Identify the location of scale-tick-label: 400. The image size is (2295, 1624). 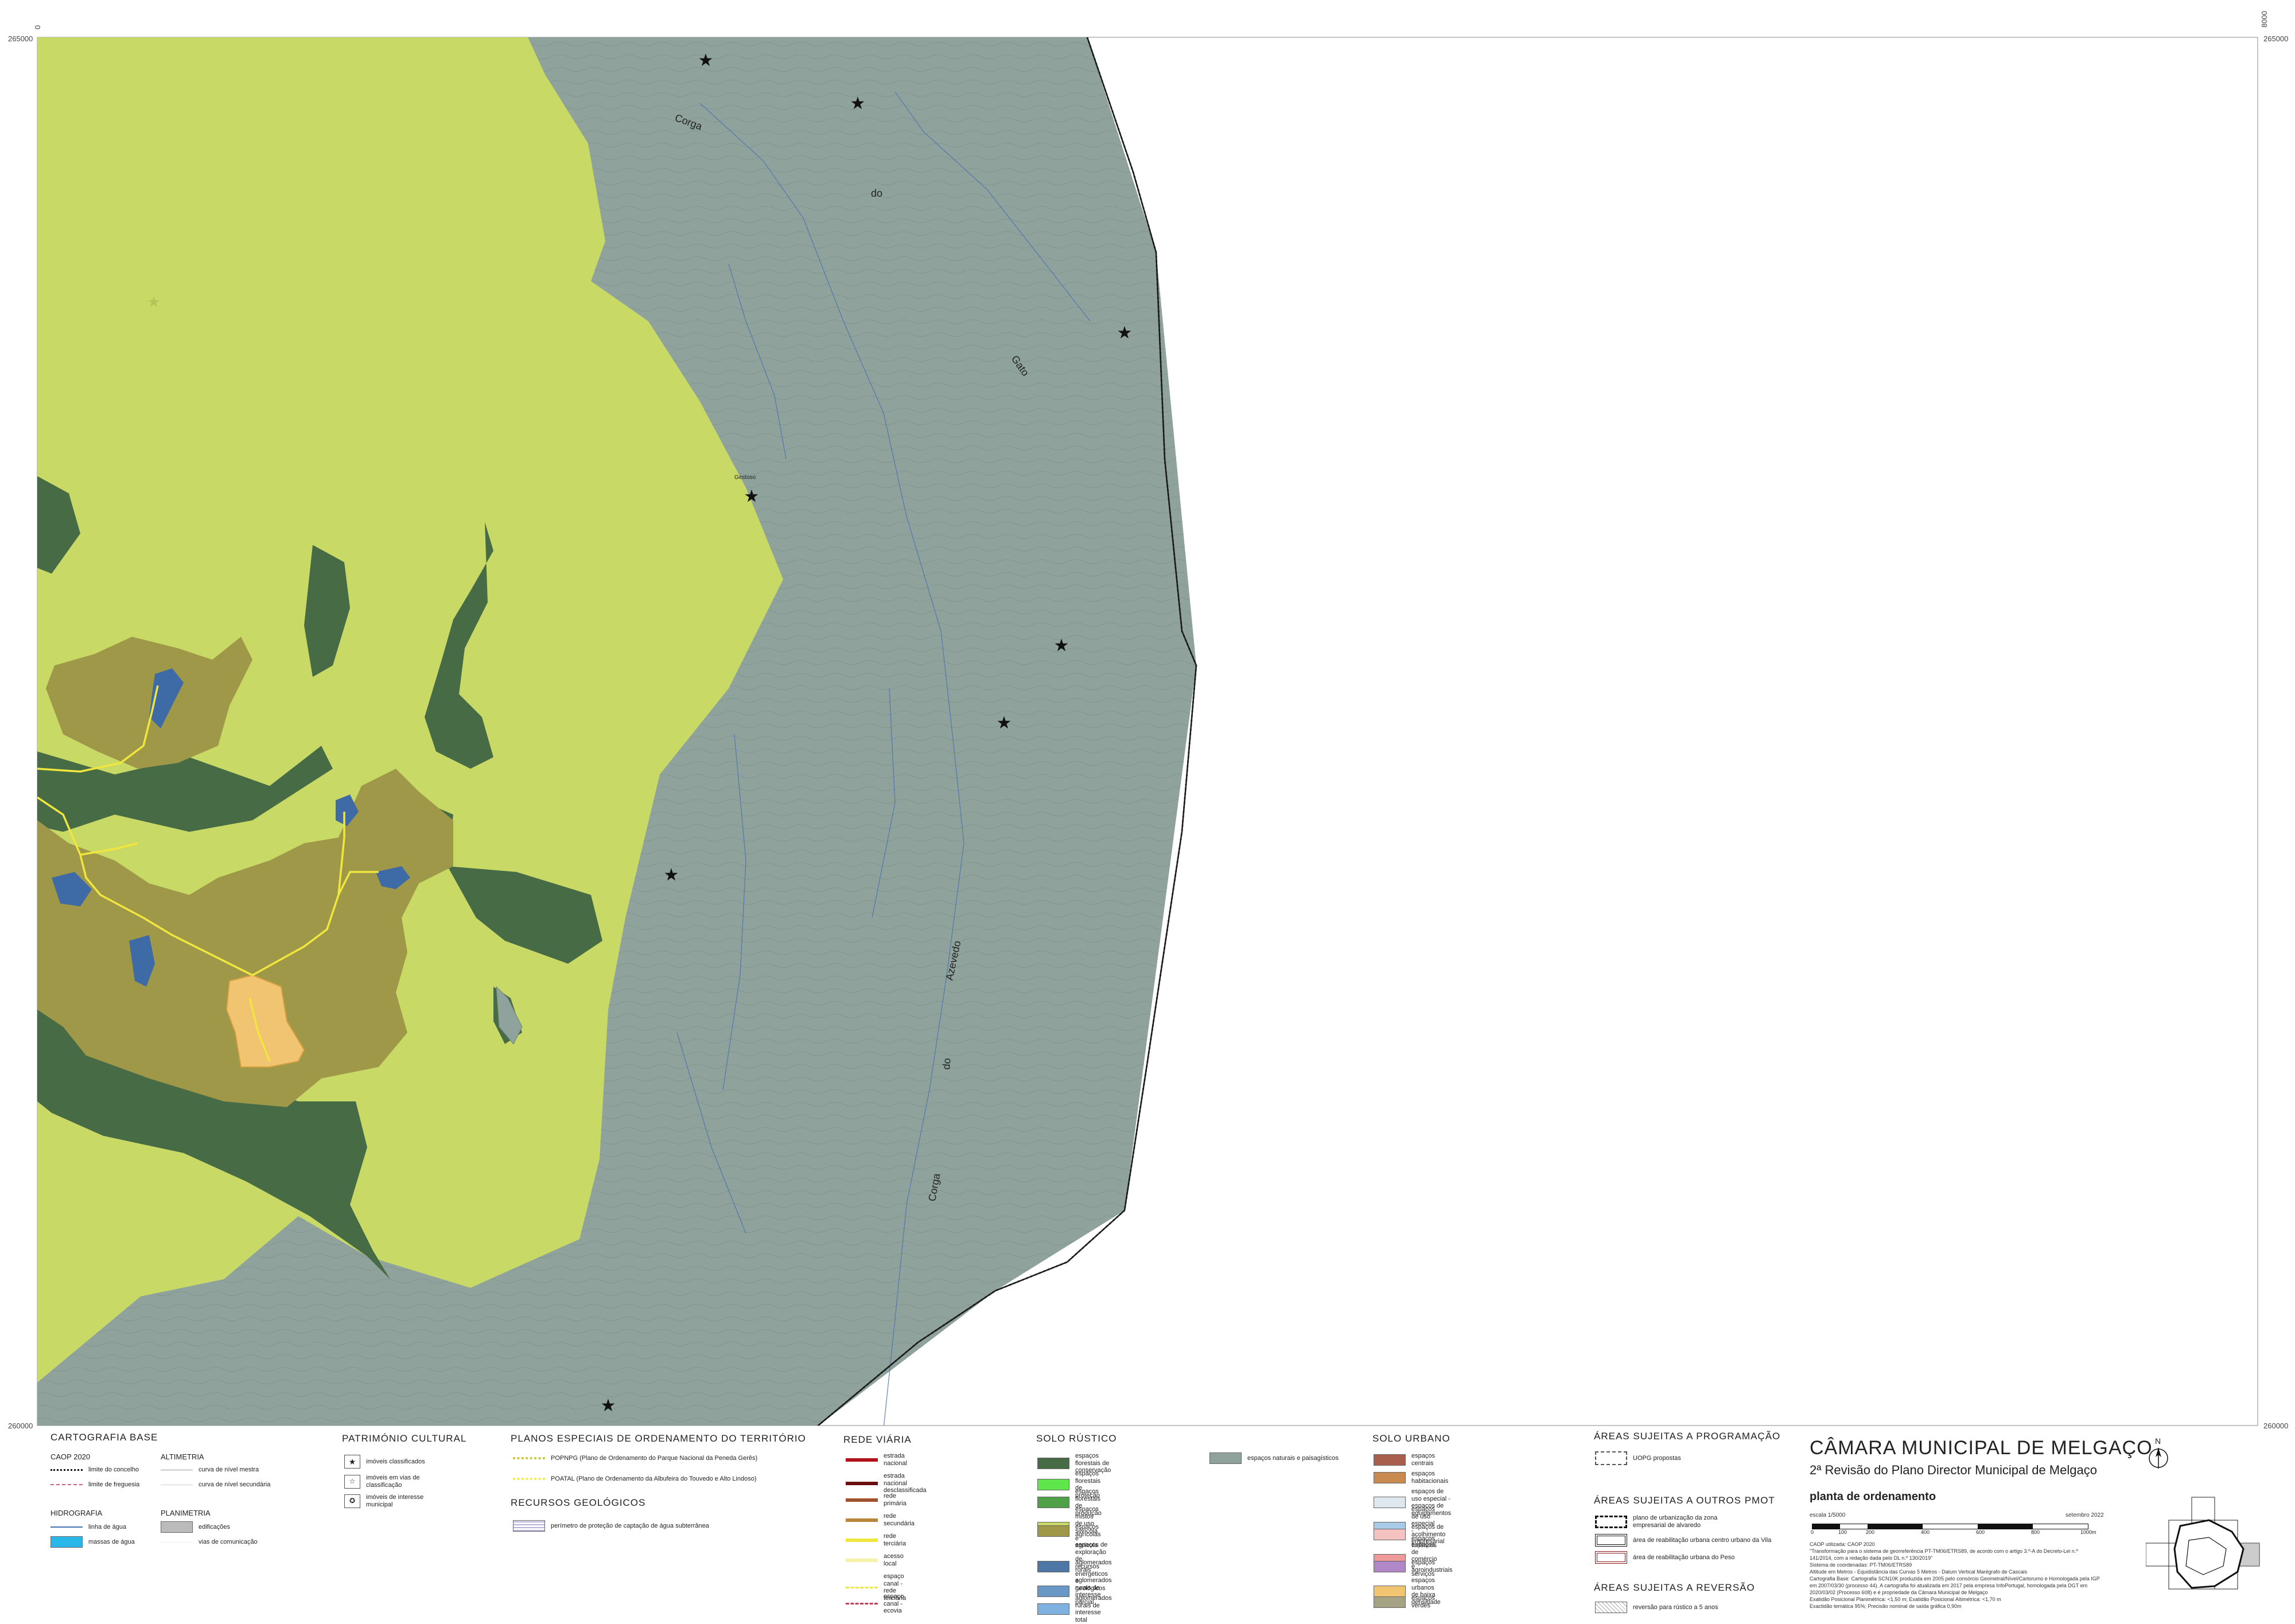
(1925, 1532).